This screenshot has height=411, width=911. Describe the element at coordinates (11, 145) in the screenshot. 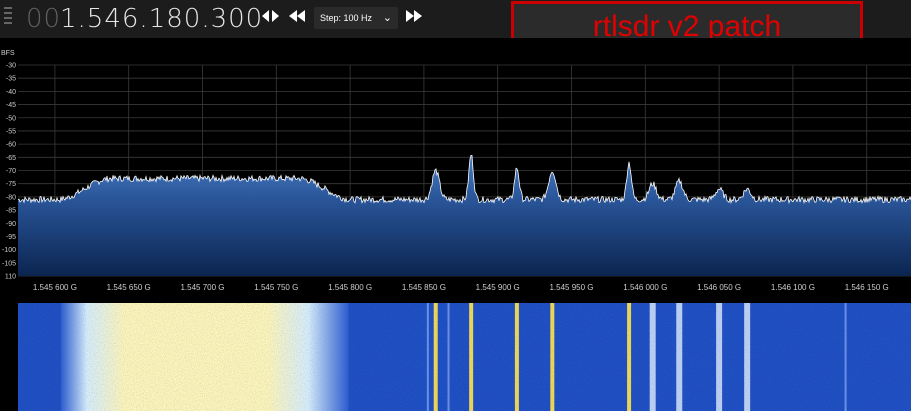

I see `y-tick-label: -60` at that location.